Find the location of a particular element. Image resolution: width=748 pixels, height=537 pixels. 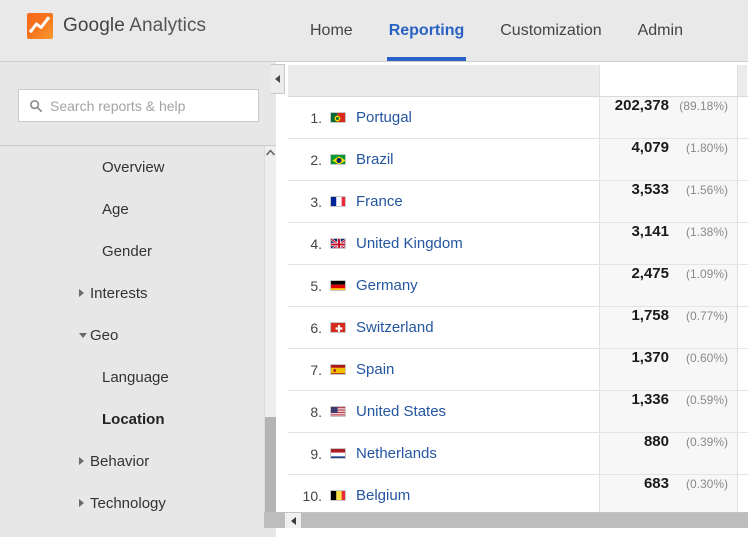

caret-left-icon is located at coordinates (293, 520).